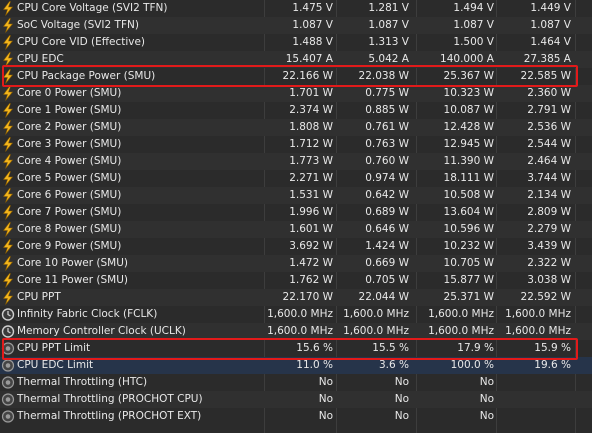  I want to click on value-minimum: 5.042 A, so click(388, 59).